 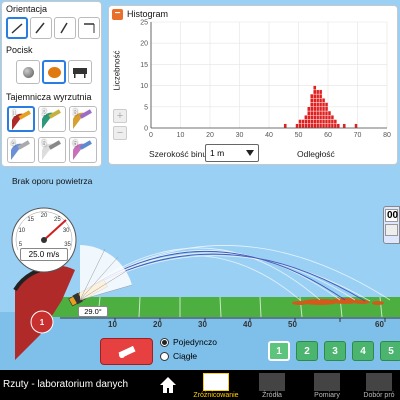 I want to click on stopwatch-display: 00, so click(x=392, y=215).